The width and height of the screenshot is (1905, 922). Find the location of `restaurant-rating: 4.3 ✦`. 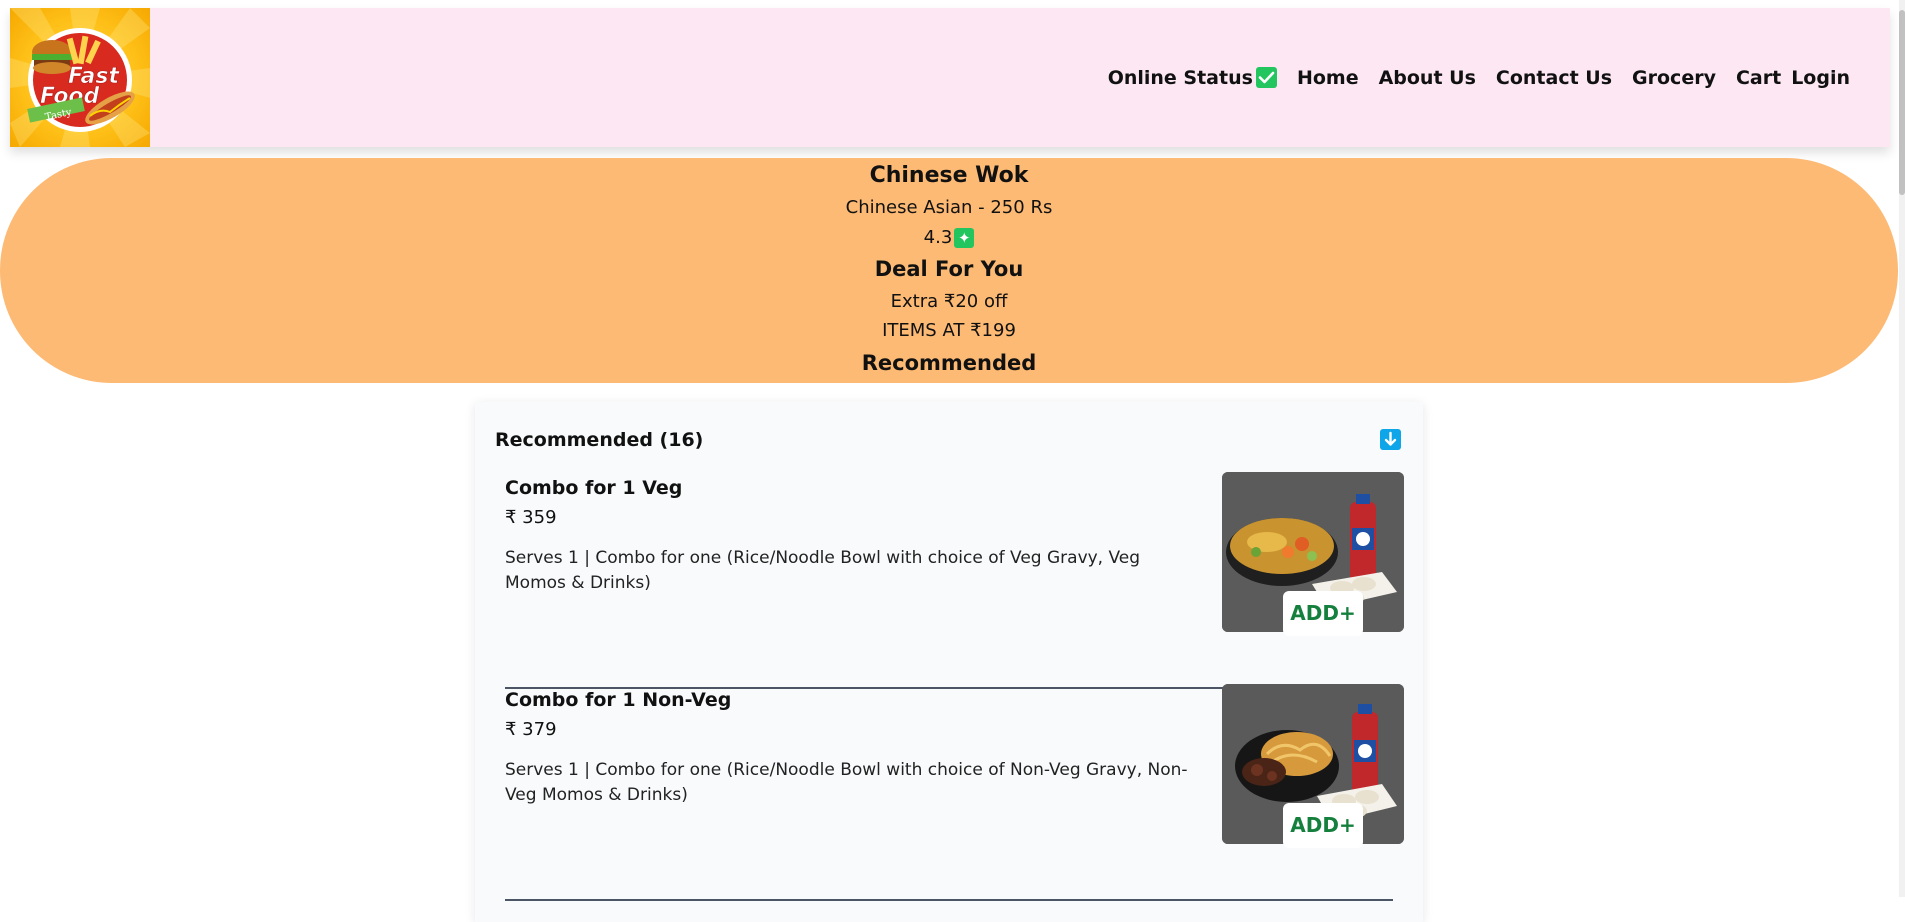

restaurant-rating: 4.3 ✦ is located at coordinates (949, 237).